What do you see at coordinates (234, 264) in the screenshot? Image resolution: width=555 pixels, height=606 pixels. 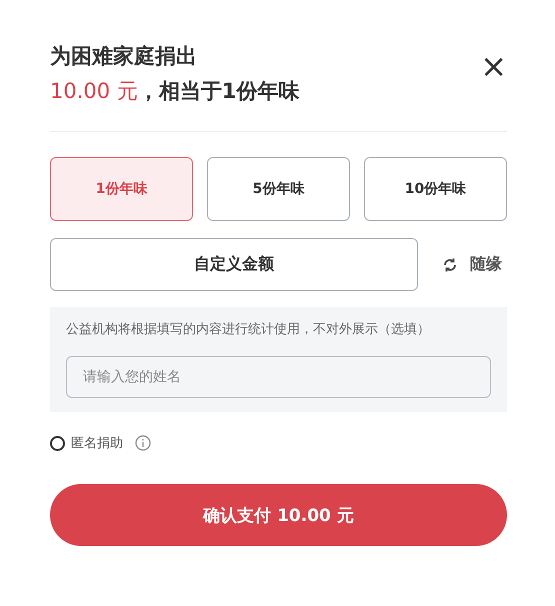 I see `custom-amount-button: 自定义金额` at bounding box center [234, 264].